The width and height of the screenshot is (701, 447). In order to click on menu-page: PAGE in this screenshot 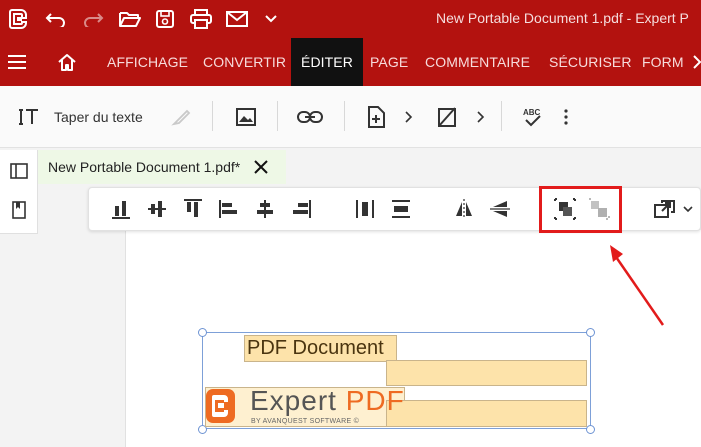, I will do `click(389, 62)`.